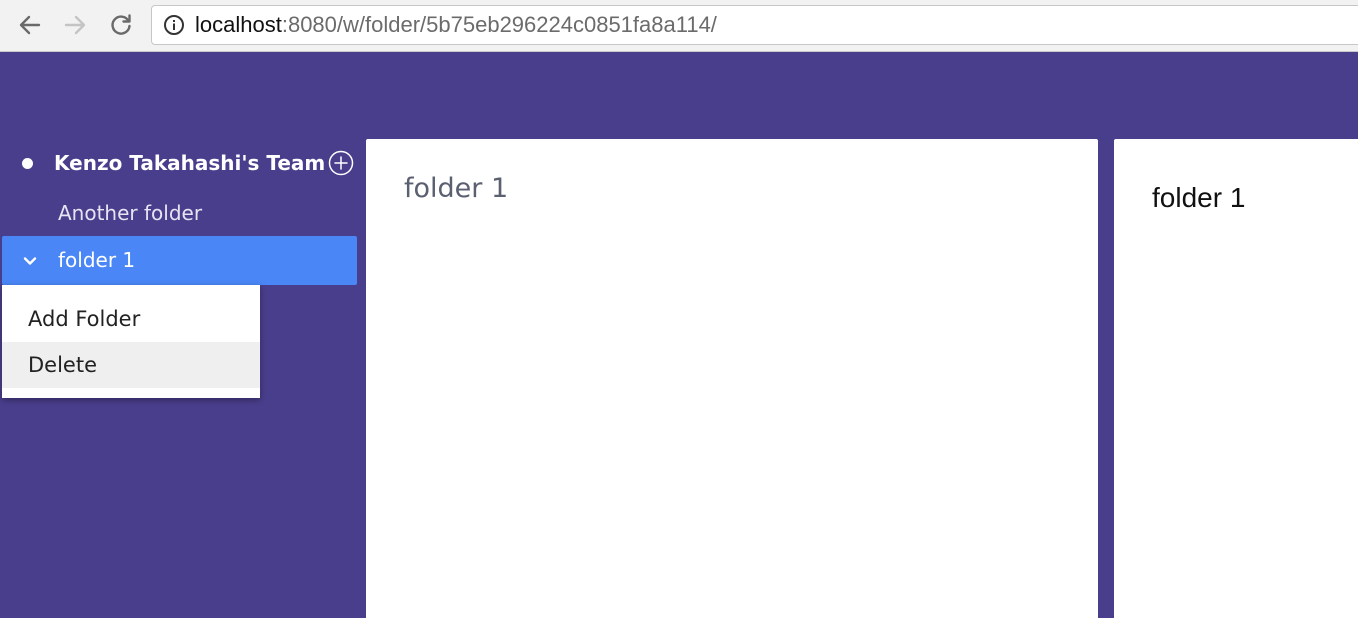 The image size is (1358, 618). Describe the element at coordinates (190, 163) in the screenshot. I see `team-name: Kenzo Takahashi's Team` at that location.